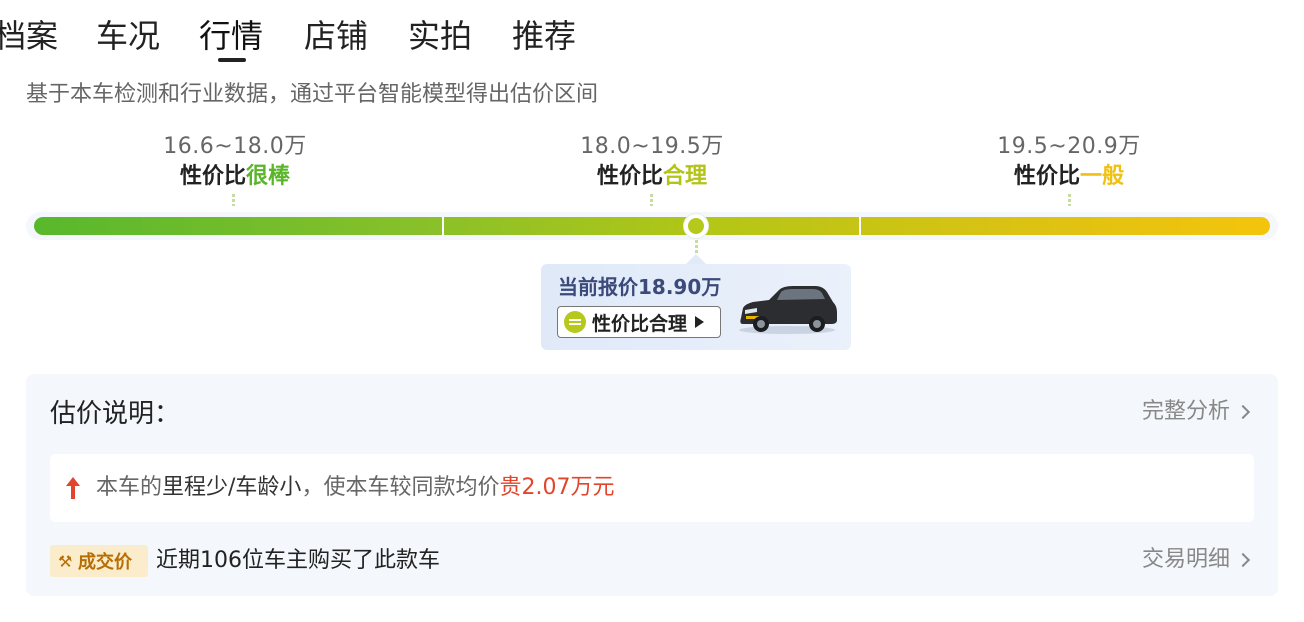  Describe the element at coordinates (652, 146) in the screenshot. I see `band-range: 18.0~19.5万` at that location.